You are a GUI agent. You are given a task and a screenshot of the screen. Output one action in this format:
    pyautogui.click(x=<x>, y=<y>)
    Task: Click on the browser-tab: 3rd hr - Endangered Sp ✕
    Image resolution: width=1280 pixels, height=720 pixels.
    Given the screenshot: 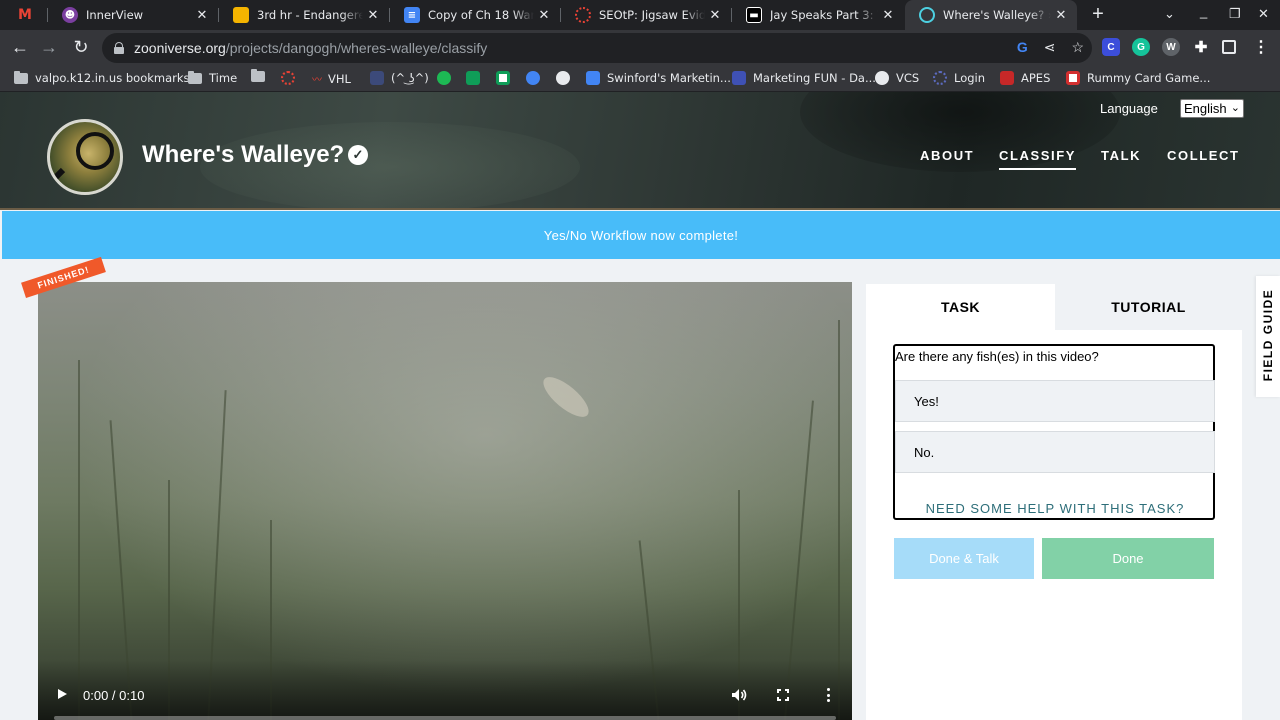 What is the action you would take?
    pyautogui.click(x=304, y=15)
    